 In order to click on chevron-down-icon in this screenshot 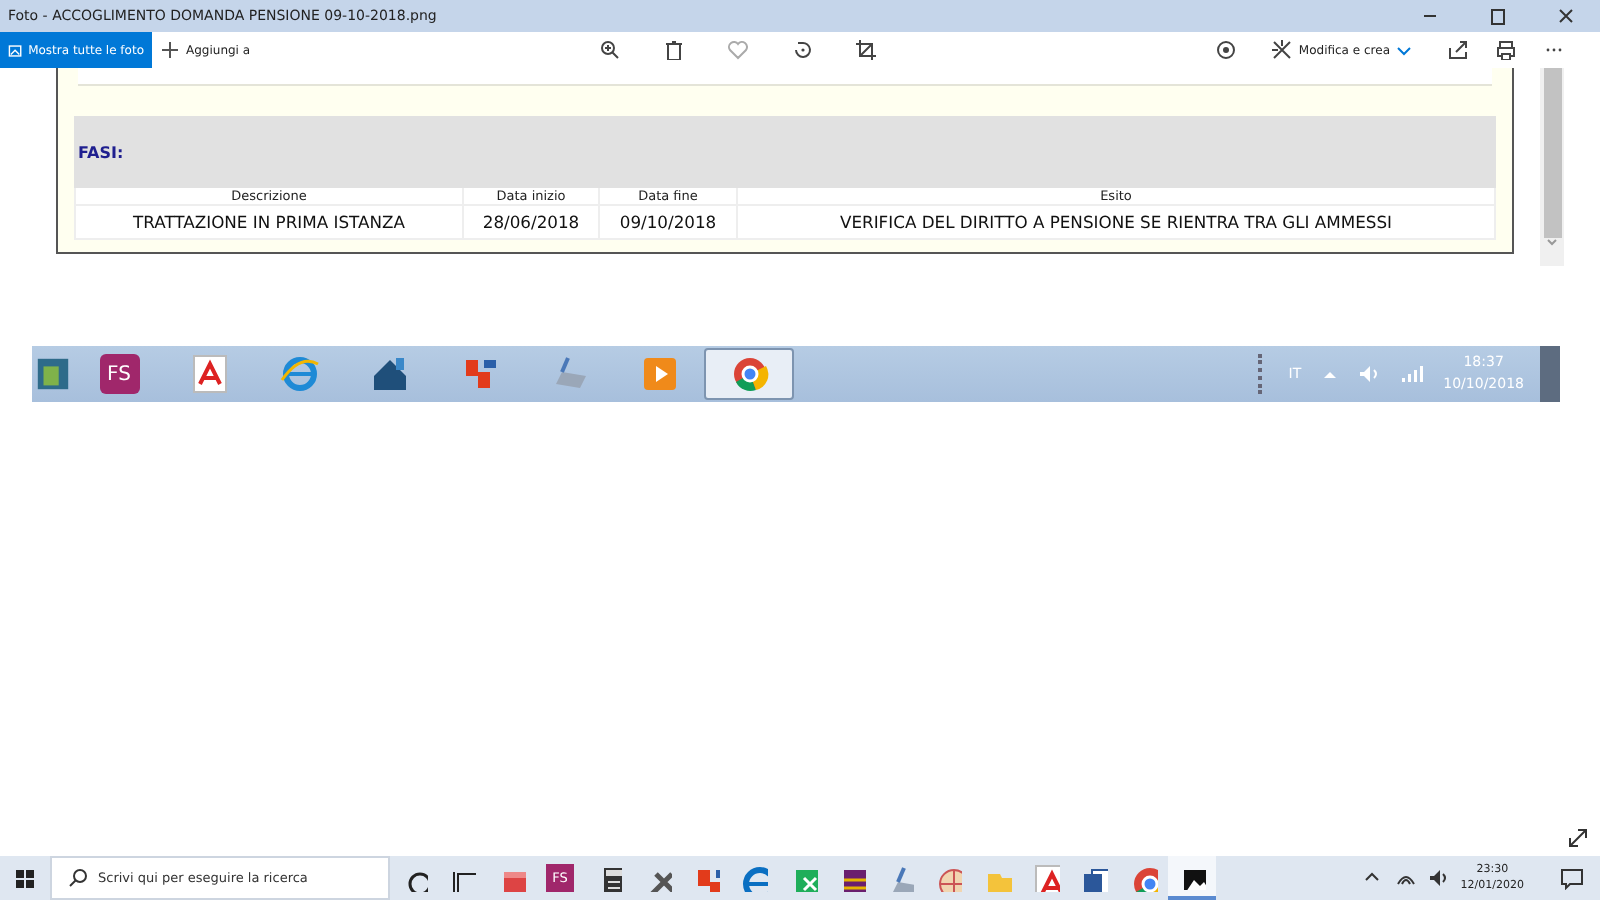, I will do `click(1404, 50)`.